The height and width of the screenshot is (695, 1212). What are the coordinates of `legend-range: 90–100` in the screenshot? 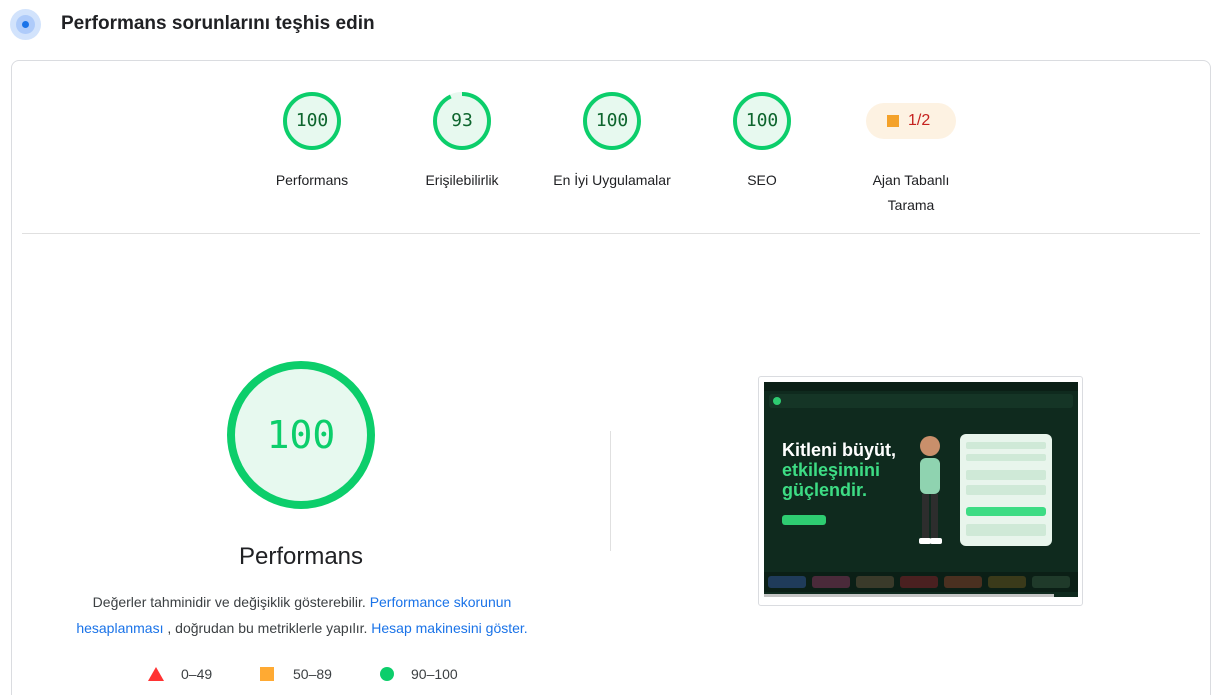 It's located at (434, 674).